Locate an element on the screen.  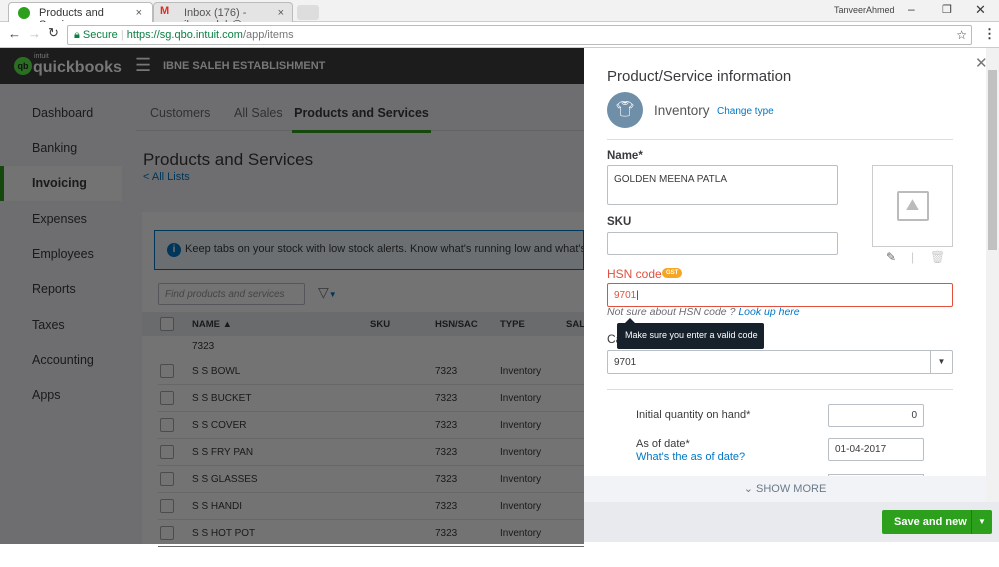
sidebar-item-taxes: Taxes is located at coordinates (61, 325).